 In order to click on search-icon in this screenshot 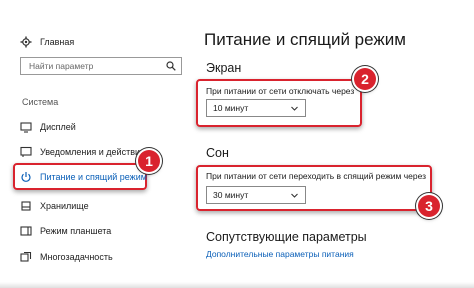, I will do `click(171, 67)`.